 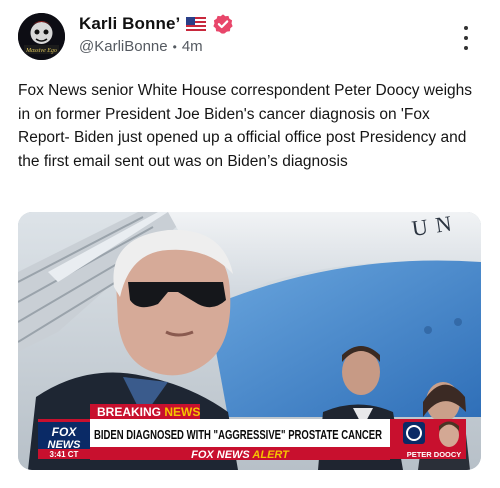 What do you see at coordinates (223, 24) in the screenshot?
I see `verified-badge-icon` at bounding box center [223, 24].